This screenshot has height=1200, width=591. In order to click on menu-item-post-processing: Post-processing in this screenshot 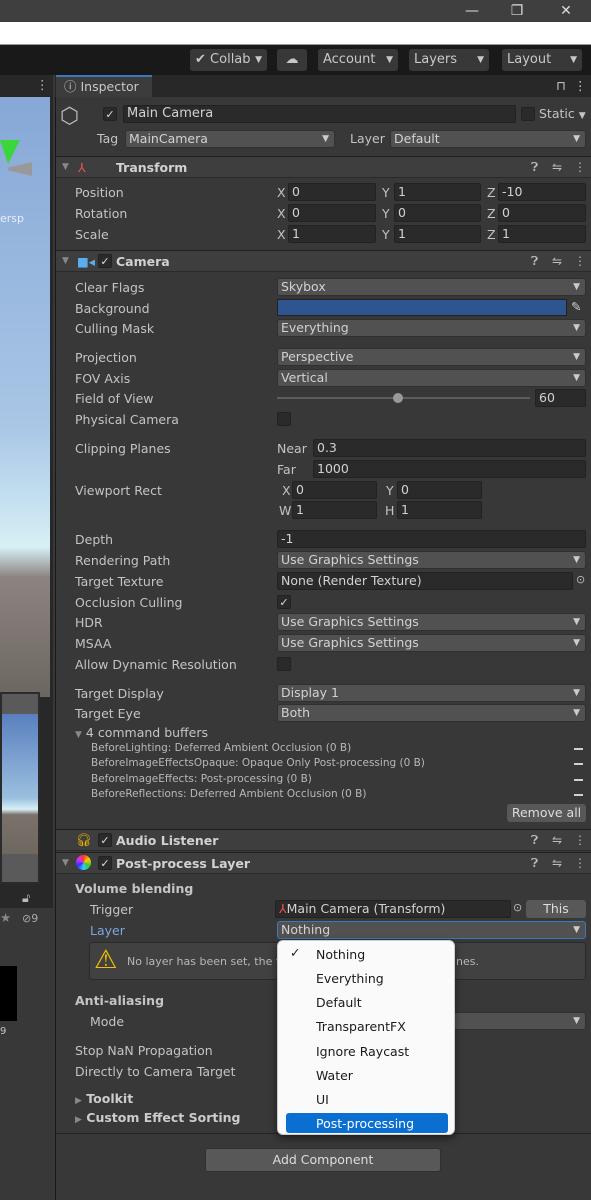, I will do `click(365, 1123)`.